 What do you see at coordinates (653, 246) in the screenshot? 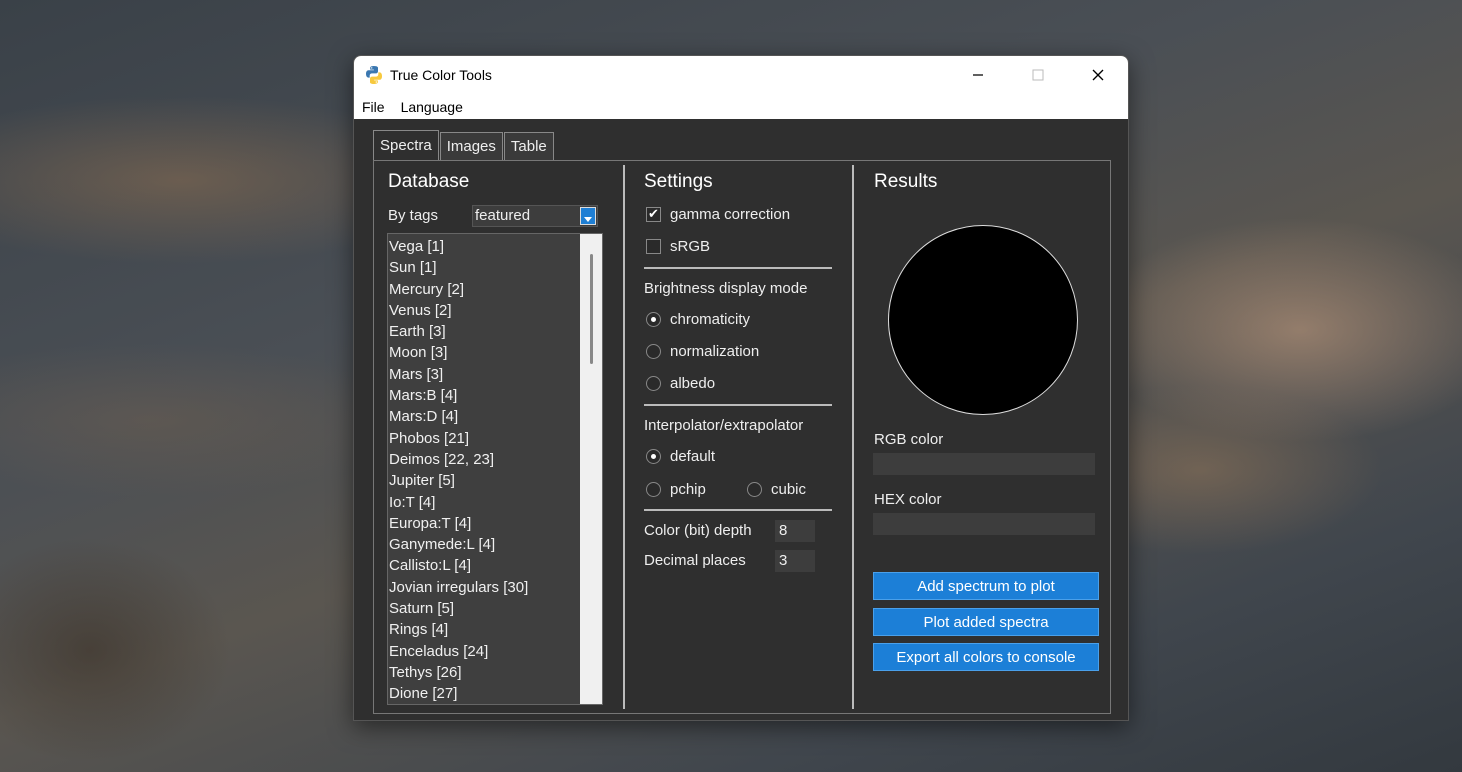
I see `srgb-checkbox` at bounding box center [653, 246].